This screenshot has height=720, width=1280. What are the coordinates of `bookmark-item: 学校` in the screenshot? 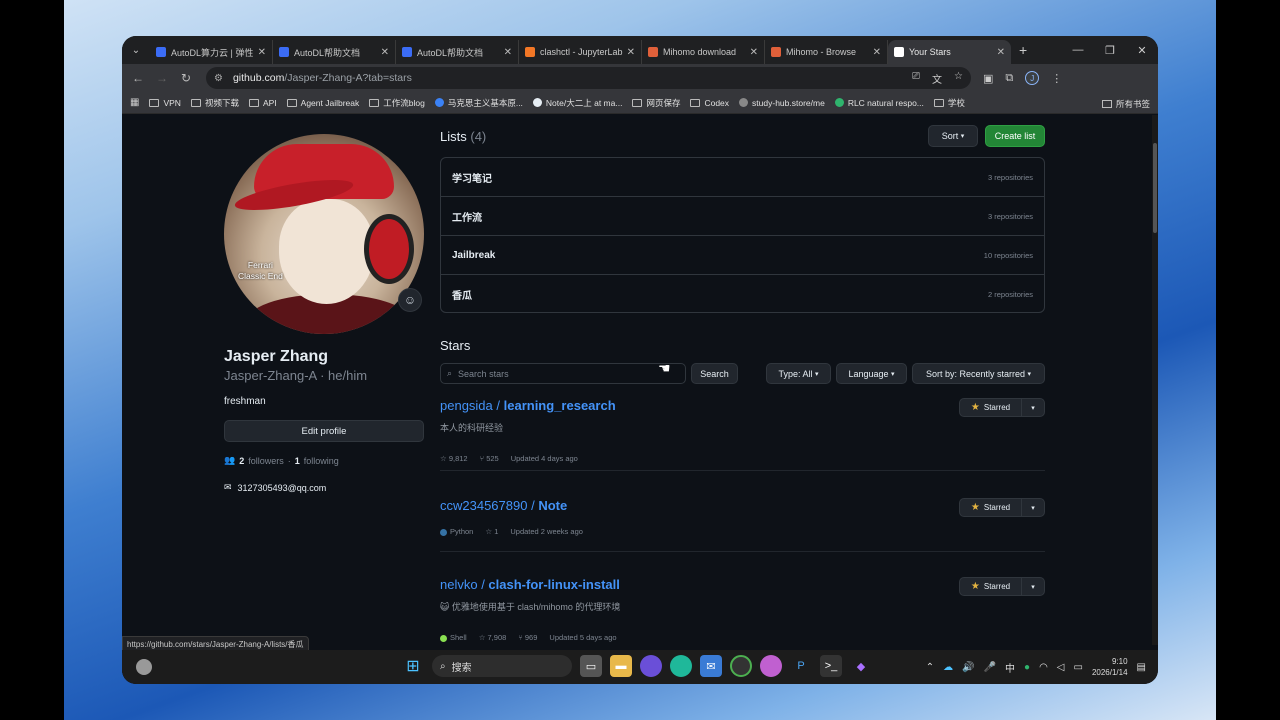 It's located at (949, 103).